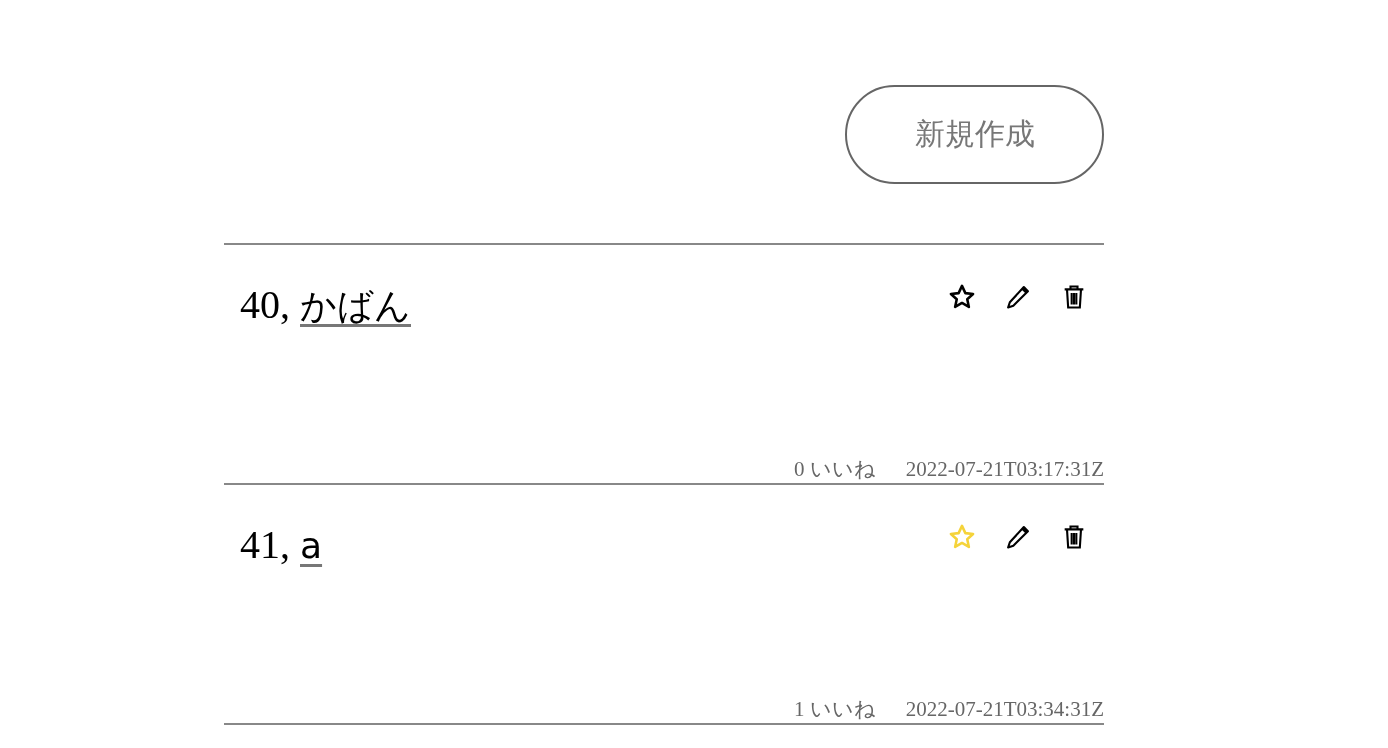  What do you see at coordinates (834, 469) in the screenshot?
I see `like-count: 0 いいね` at bounding box center [834, 469].